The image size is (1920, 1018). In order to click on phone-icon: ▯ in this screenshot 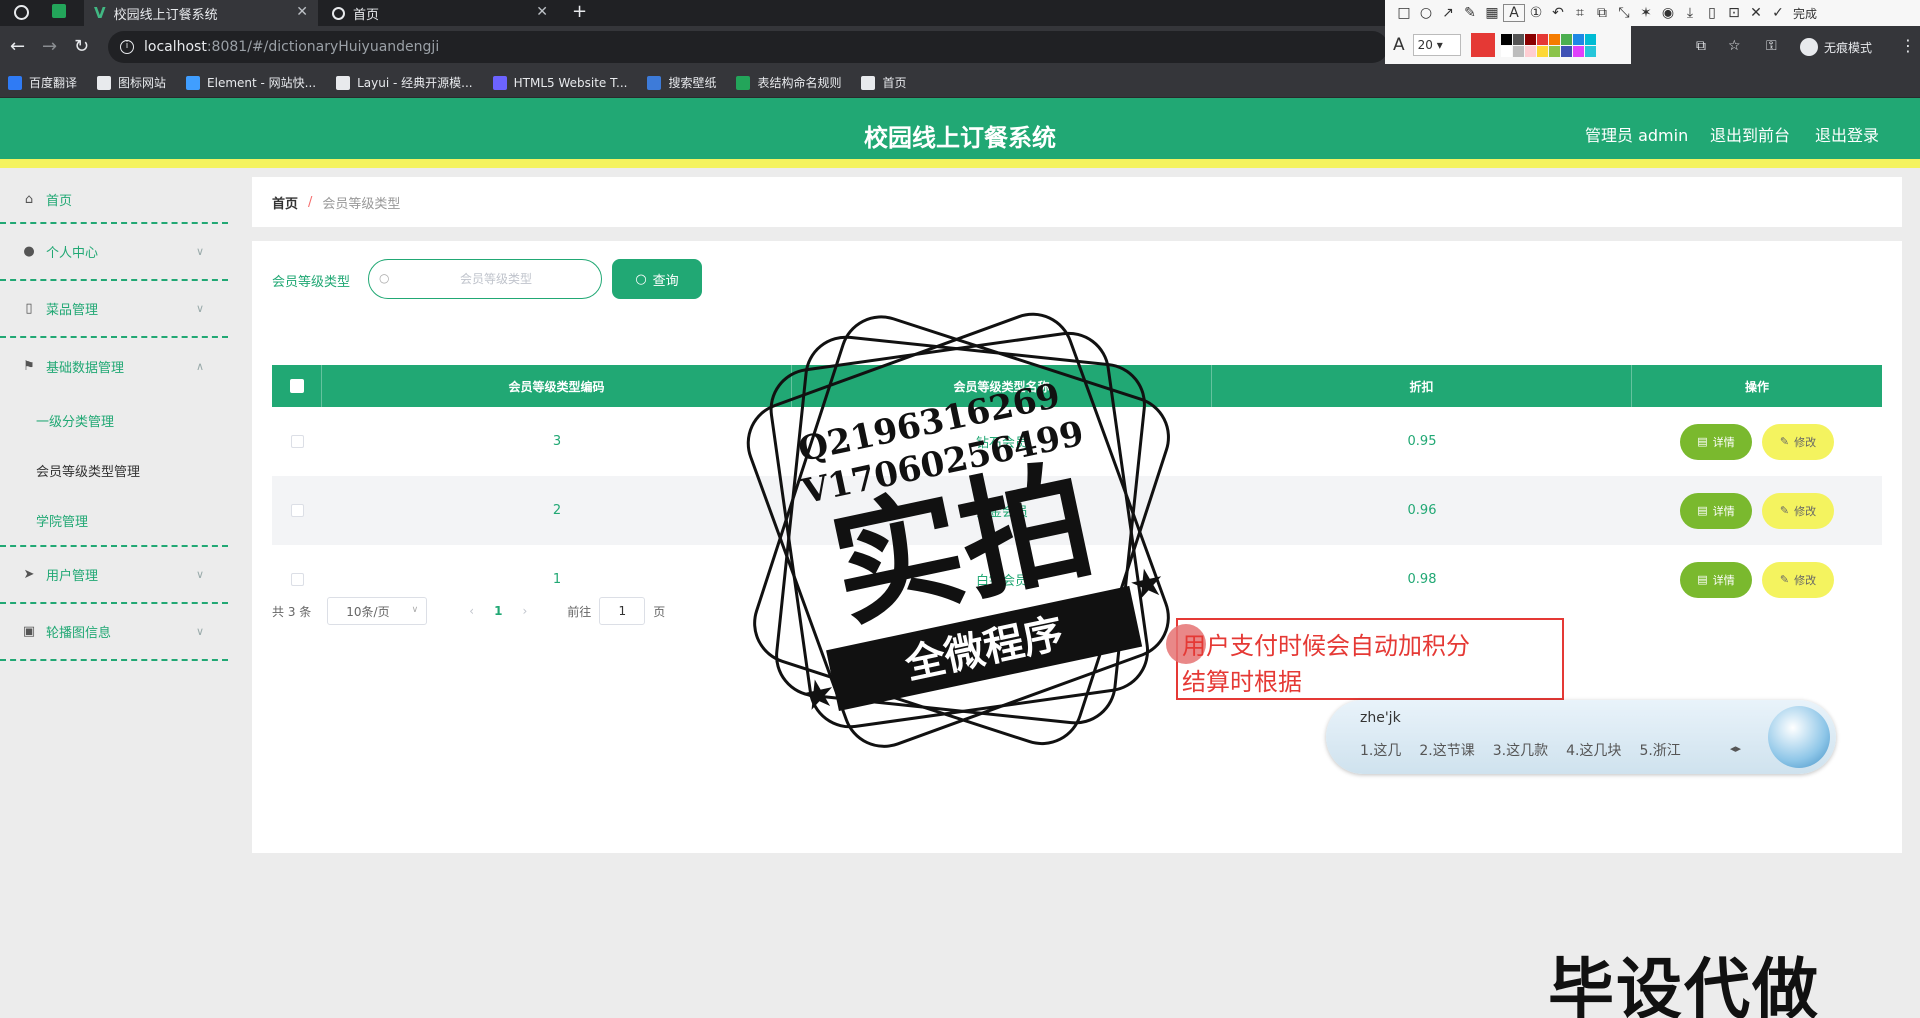, I will do `click(1712, 13)`.